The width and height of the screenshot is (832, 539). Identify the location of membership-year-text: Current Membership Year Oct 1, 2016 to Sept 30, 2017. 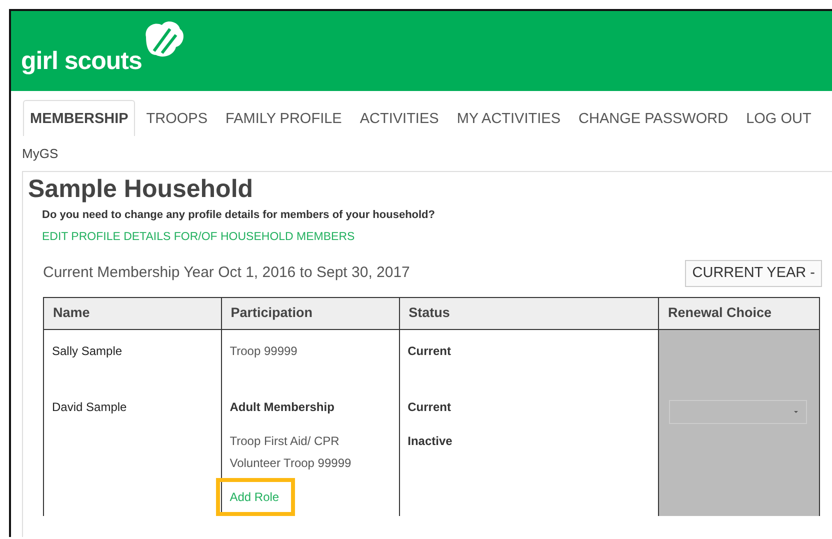
(226, 273).